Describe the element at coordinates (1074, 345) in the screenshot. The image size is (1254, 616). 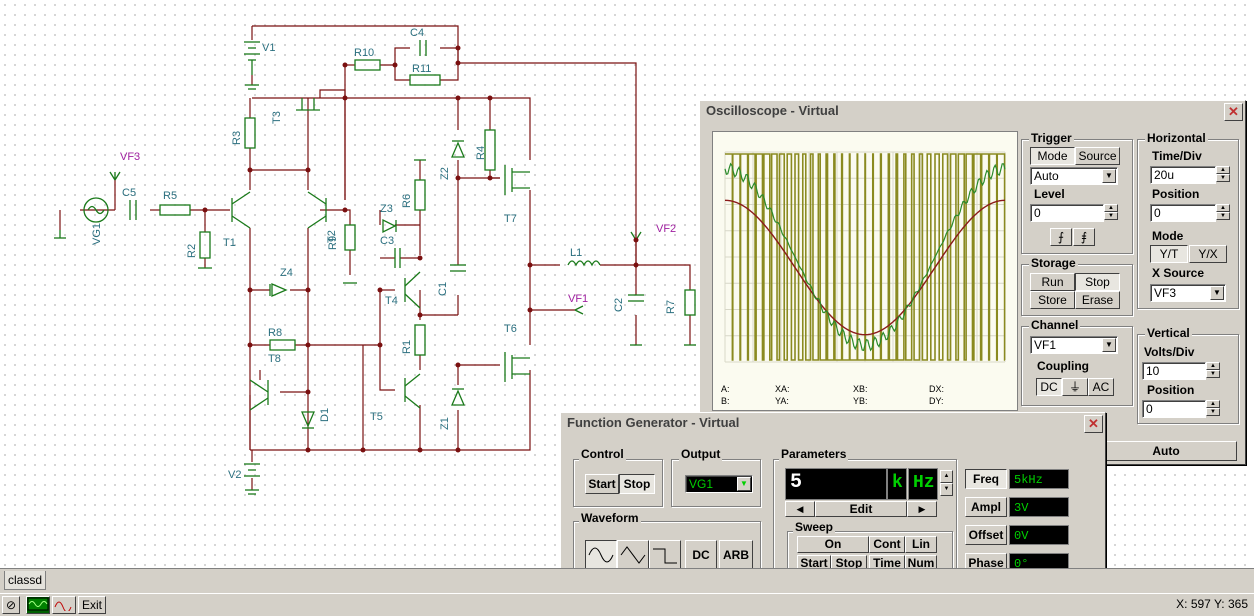
I see `channel-select: VF1 ▼` at that location.